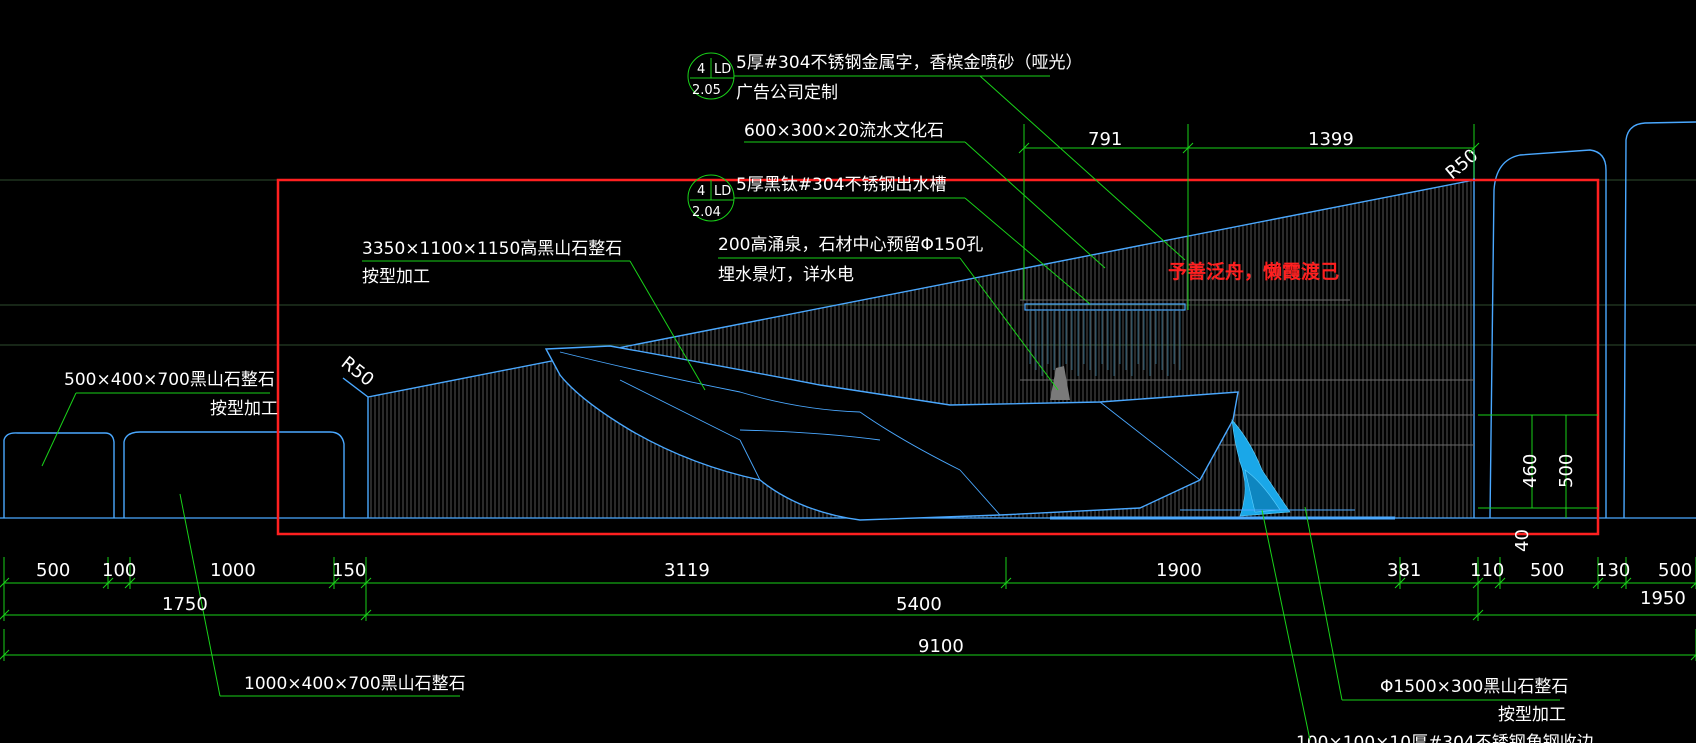 This screenshot has height=743, width=1696. What do you see at coordinates (711, 198) in the screenshot?
I see `detail-bubble-trough: 4 LD 2.04` at bounding box center [711, 198].